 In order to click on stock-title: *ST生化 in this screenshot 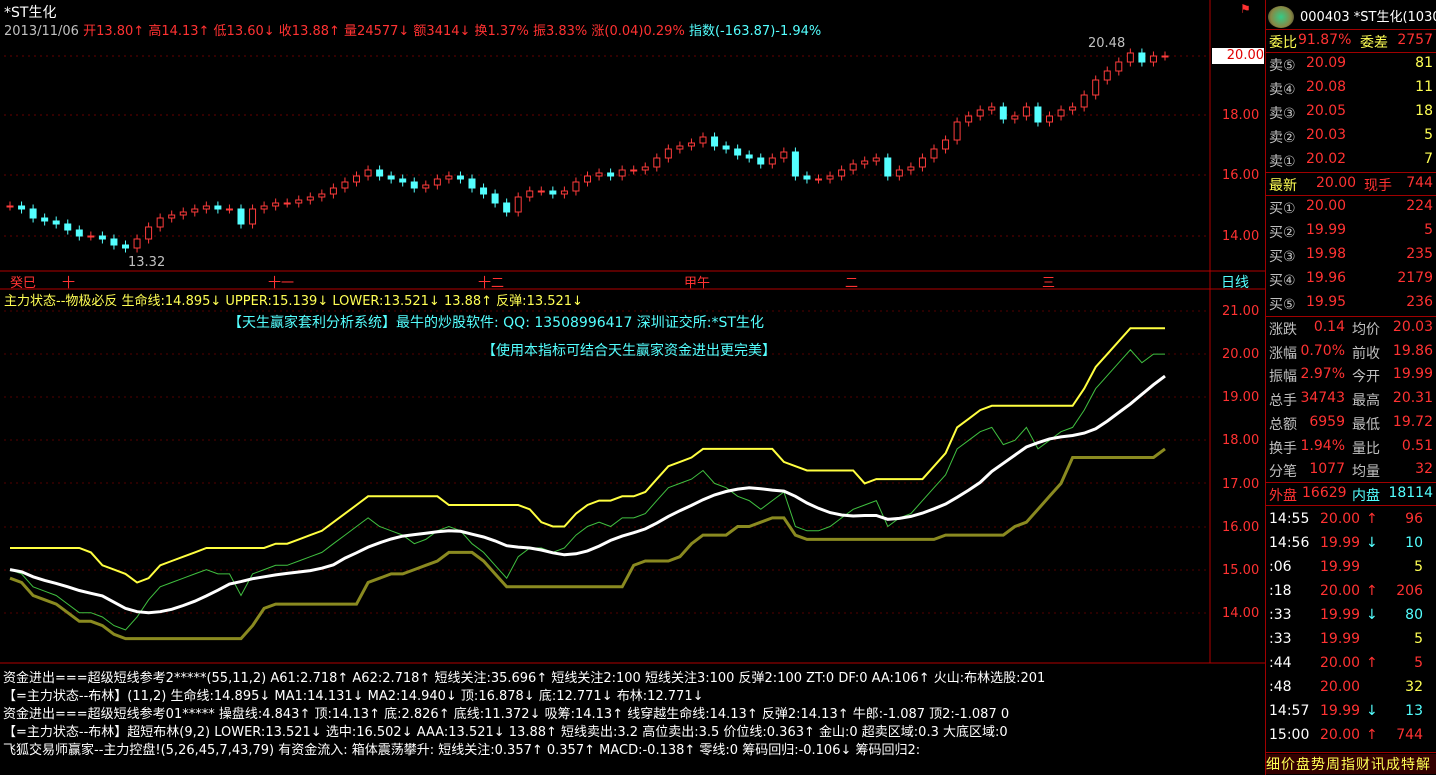, I will do `click(30, 13)`.